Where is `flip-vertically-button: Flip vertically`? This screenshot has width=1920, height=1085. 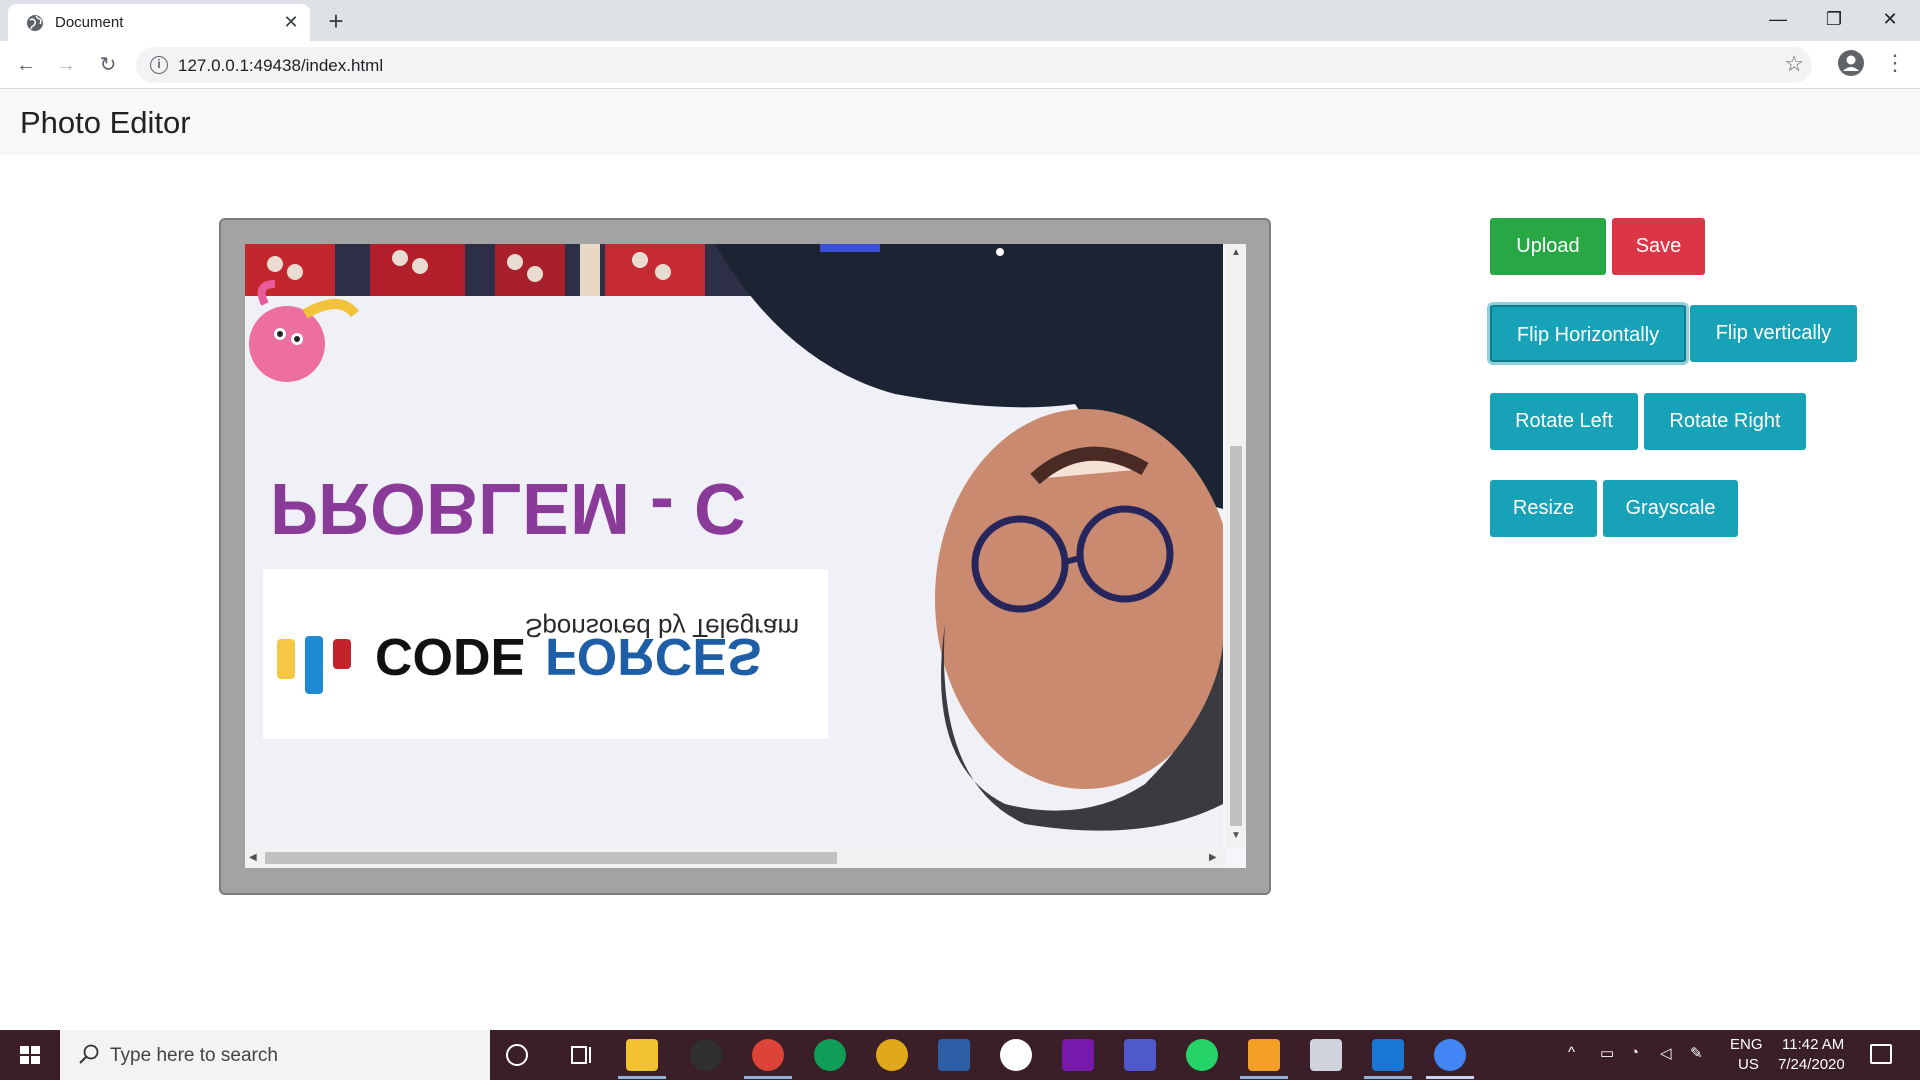
flip-vertically-button: Flip vertically is located at coordinates (1773, 333).